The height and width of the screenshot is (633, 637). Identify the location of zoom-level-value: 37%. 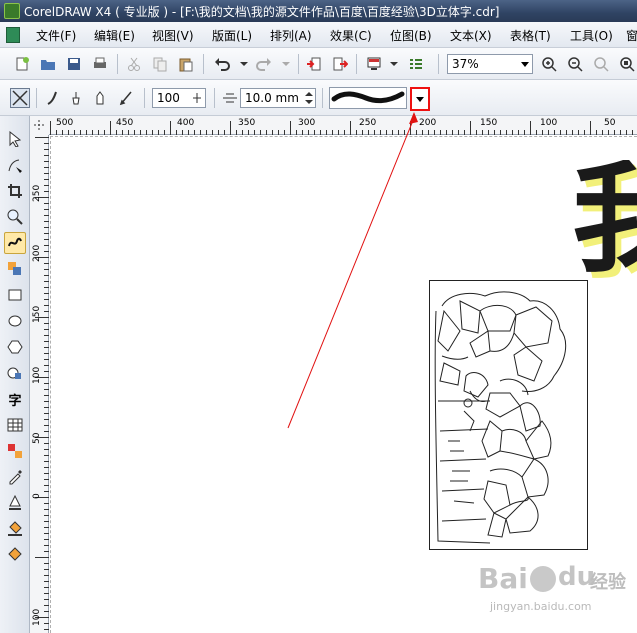
(465, 64).